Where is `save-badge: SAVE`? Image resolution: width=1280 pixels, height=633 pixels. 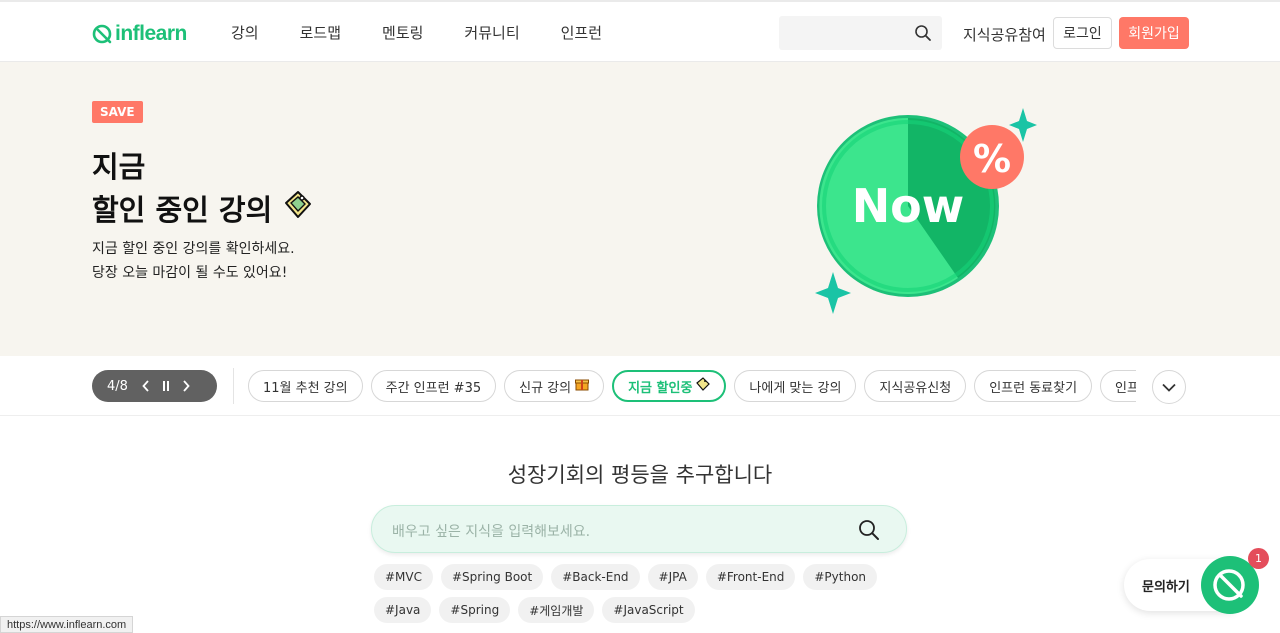
save-badge: SAVE is located at coordinates (117, 112).